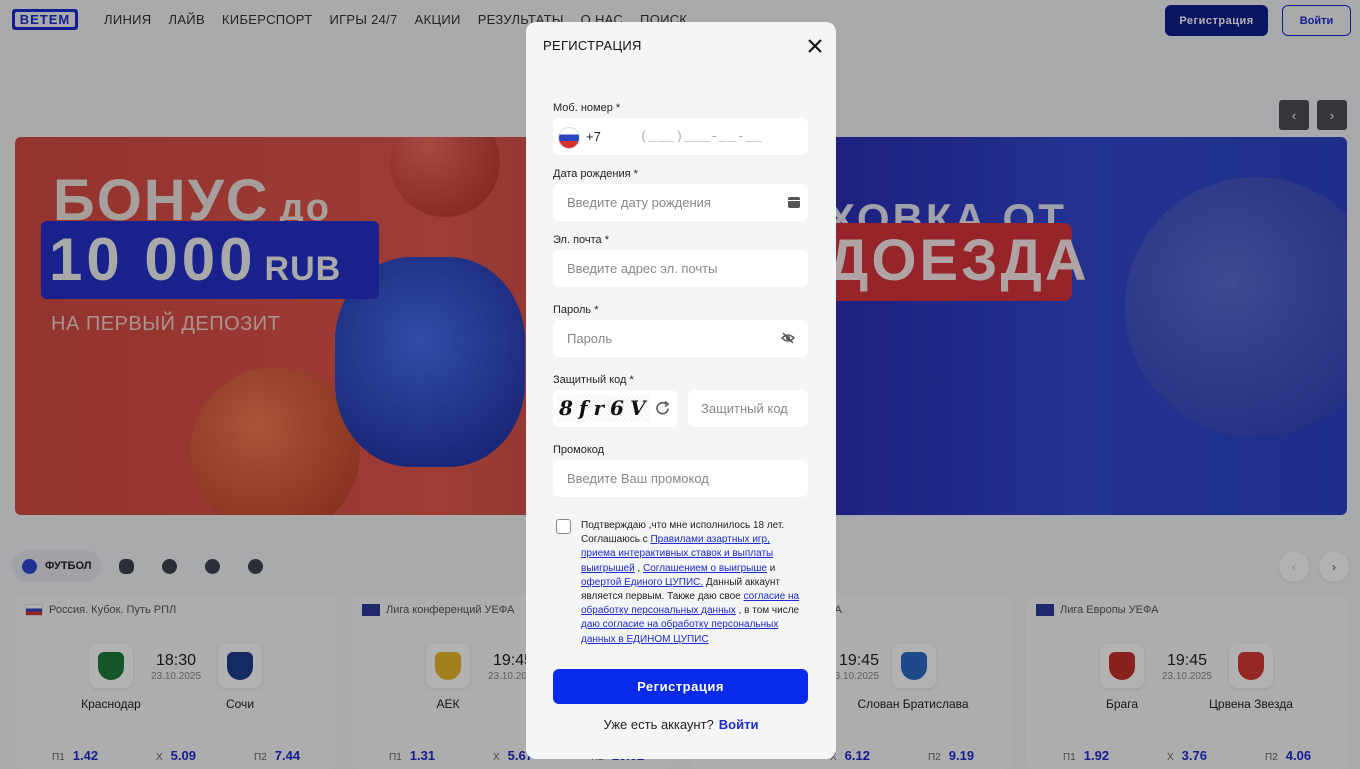 Image resolution: width=1360 pixels, height=769 pixels. I want to click on have-account-row: Уже есть аккаунт? Войти, so click(681, 724).